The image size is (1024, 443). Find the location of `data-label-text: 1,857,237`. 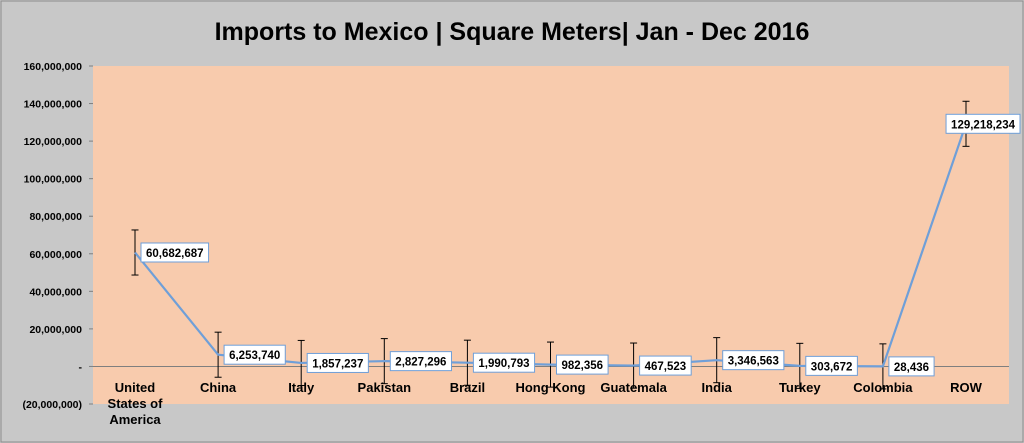

data-label-text: 1,857,237 is located at coordinates (337, 364).